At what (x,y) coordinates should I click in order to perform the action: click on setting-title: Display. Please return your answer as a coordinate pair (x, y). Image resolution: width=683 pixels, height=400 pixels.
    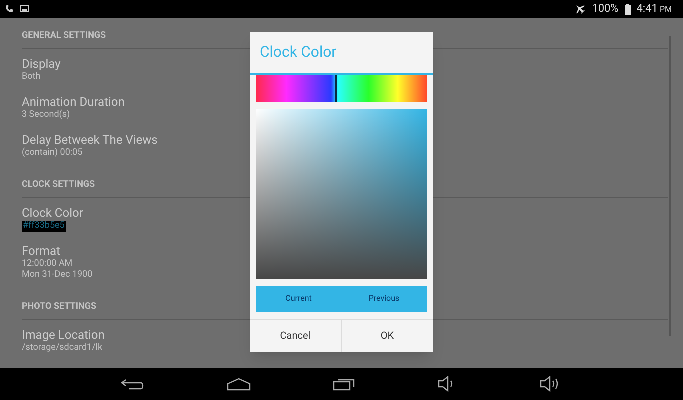
    Looking at the image, I should click on (41, 64).